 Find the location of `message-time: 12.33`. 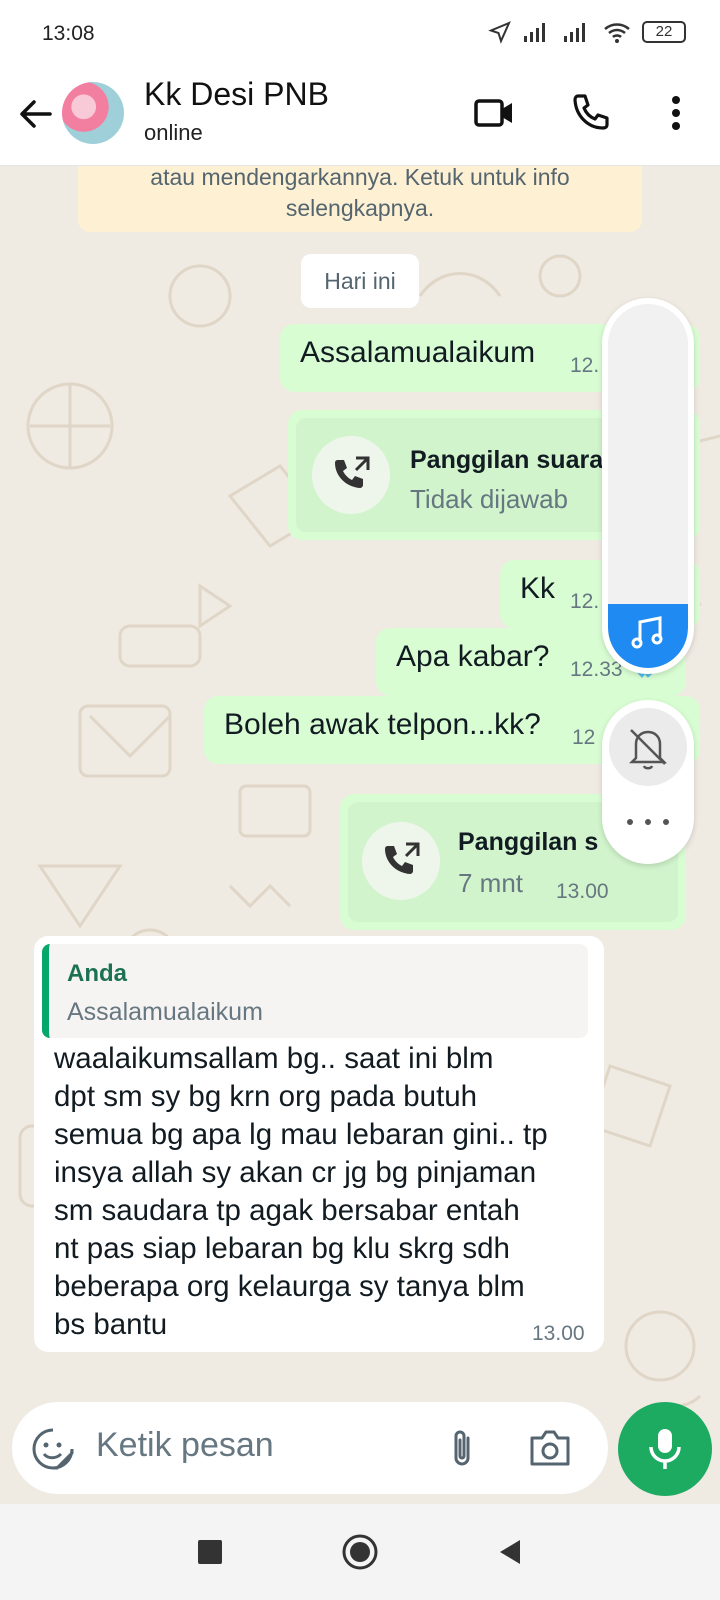

message-time: 12.33 is located at coordinates (596, 669).